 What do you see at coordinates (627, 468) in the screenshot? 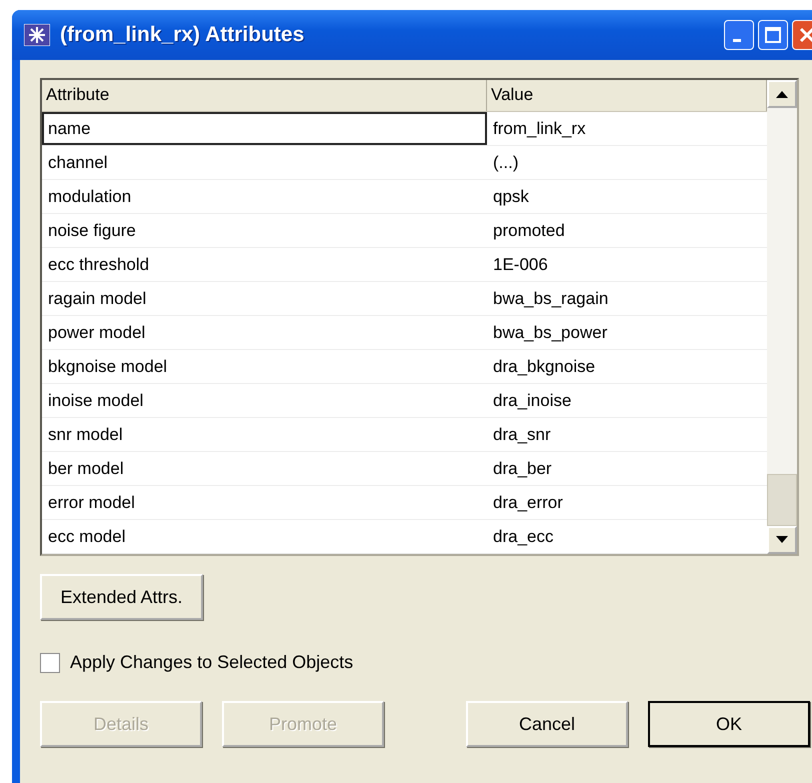
I see `value-cell: dra_ber` at bounding box center [627, 468].